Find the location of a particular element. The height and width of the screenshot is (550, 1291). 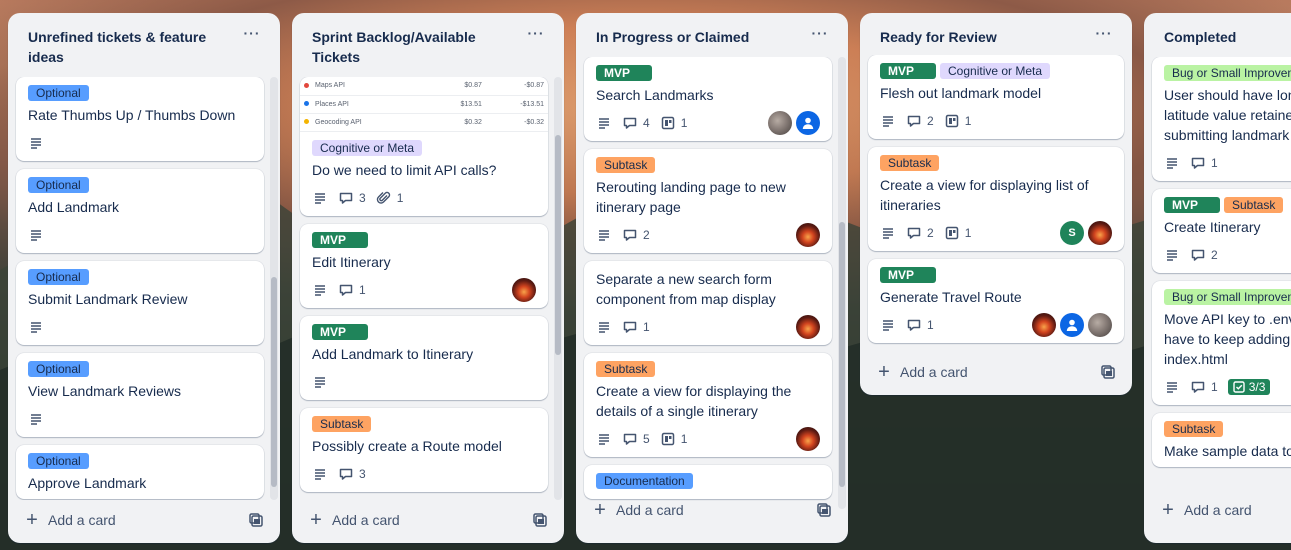

list-title: Unrefined tickets & feature ideas is located at coordinates (128, 47).